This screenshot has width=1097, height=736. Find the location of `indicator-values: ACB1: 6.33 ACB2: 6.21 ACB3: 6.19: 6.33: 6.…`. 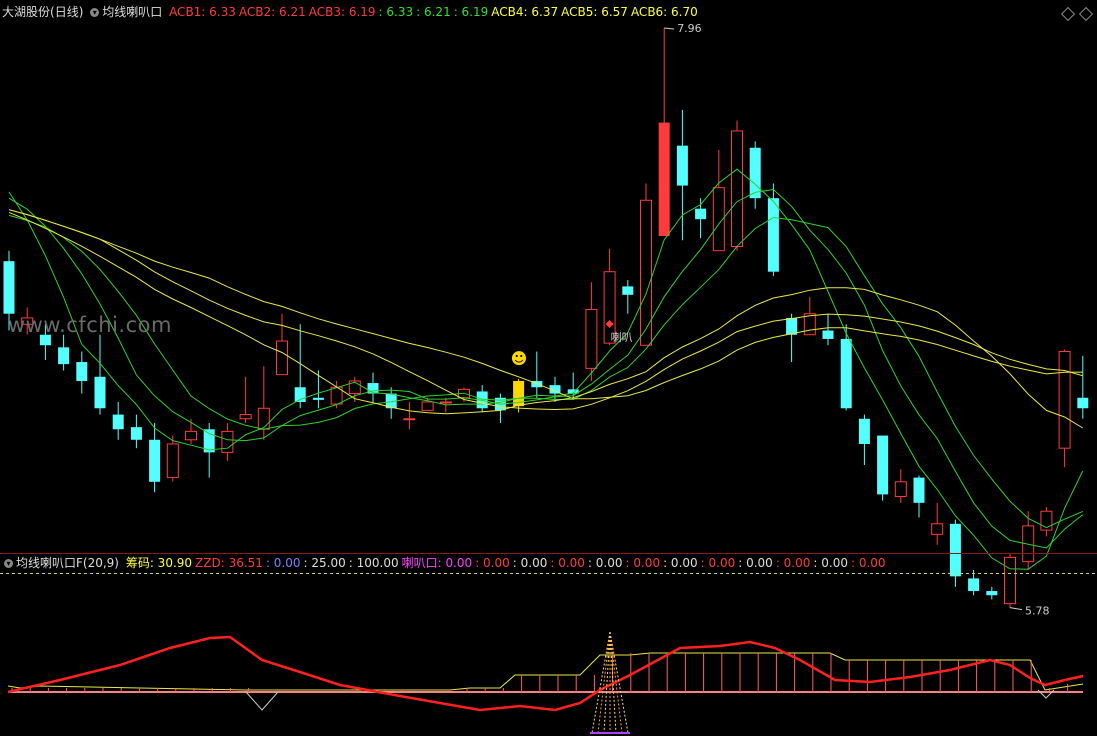

indicator-values: ACB1: 6.33 ACB2: 6.21 ACB3: 6.19: 6.33: 6.… is located at coordinates (435, 12).